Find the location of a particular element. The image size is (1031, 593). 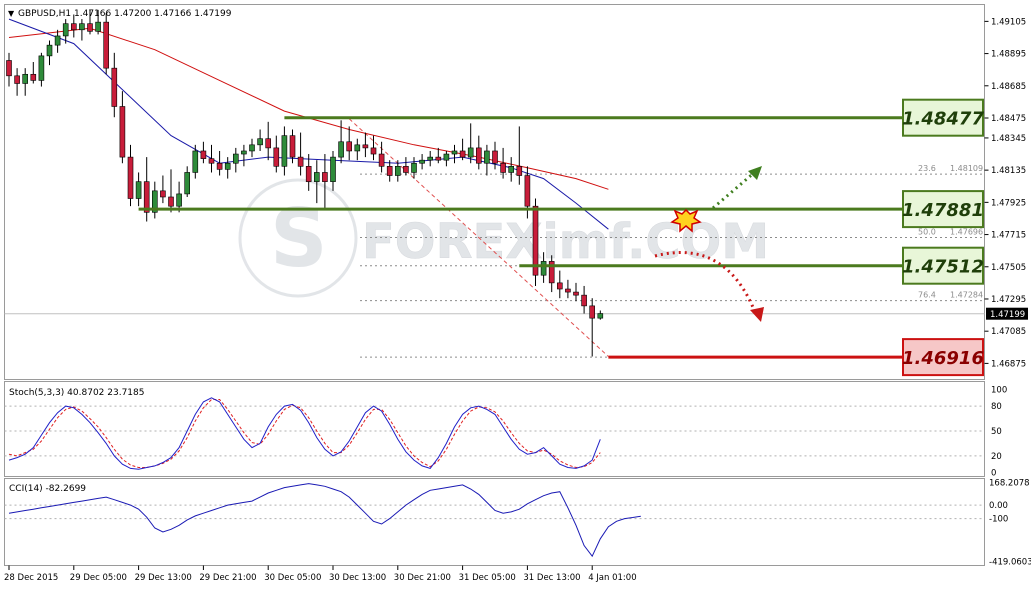

current-price-label: 1.47199 is located at coordinates (1007, 315).